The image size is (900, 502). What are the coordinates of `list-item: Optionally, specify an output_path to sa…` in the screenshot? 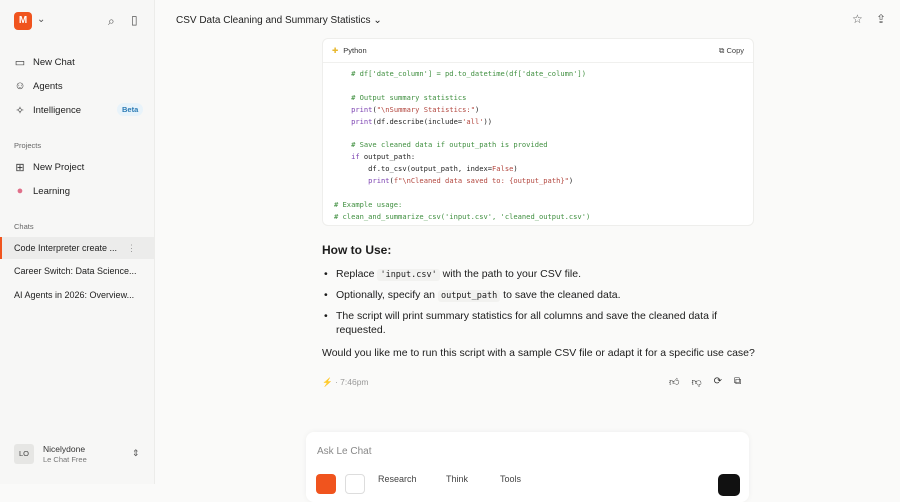 It's located at (532, 295).